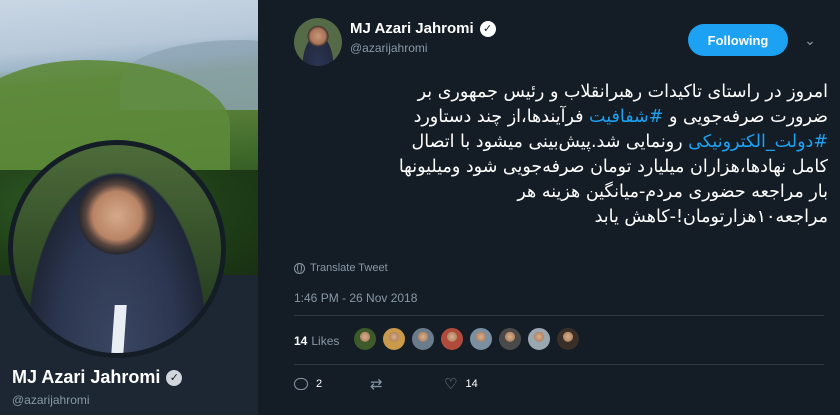  Describe the element at coordinates (300, 341) in the screenshot. I see `likes-count: 14` at that location.